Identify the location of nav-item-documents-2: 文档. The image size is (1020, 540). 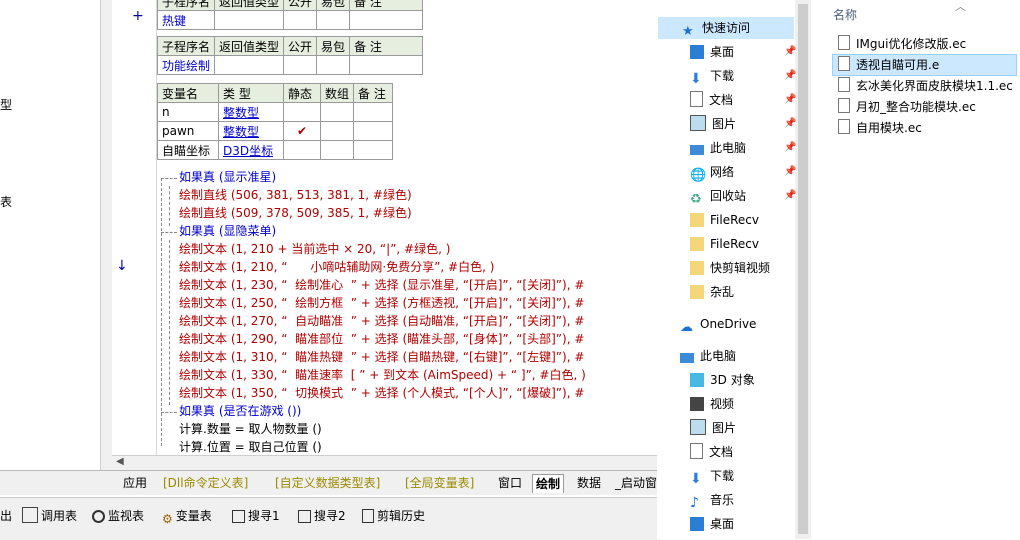
(701, 452).